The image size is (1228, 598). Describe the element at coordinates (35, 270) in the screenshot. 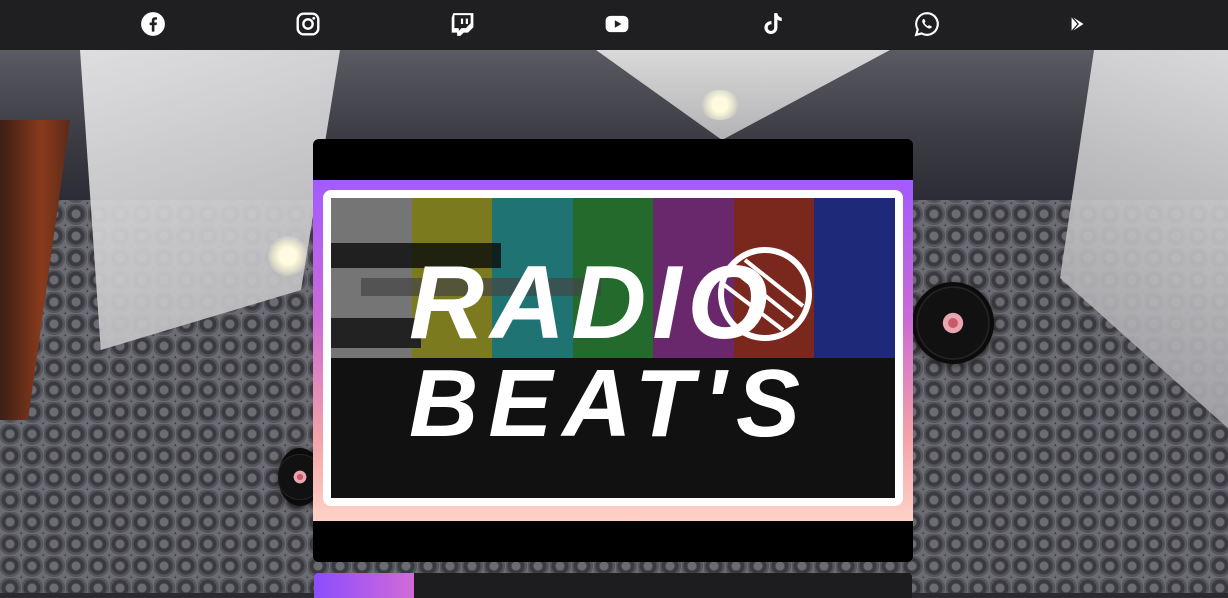

I see `wall-trim` at that location.